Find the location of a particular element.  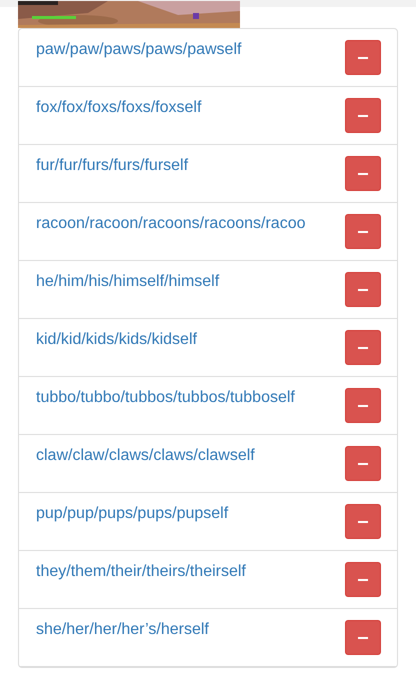

pronoun-label: fox/fox/foxs/foxs/foxself is located at coordinates (119, 108).